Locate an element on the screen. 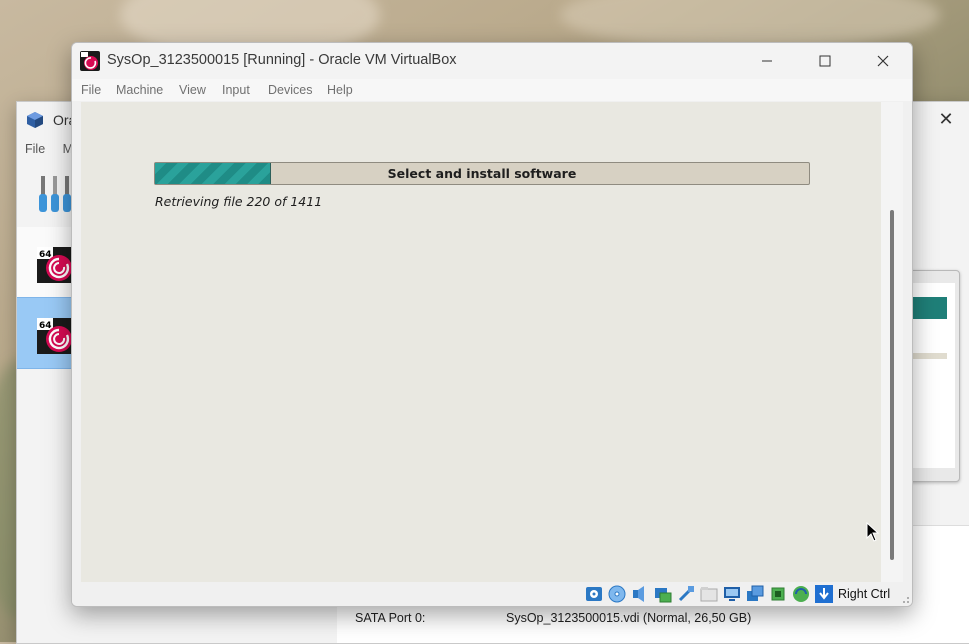 The height and width of the screenshot is (644, 969). vm-preview-thumbnail is located at coordinates (934, 376).